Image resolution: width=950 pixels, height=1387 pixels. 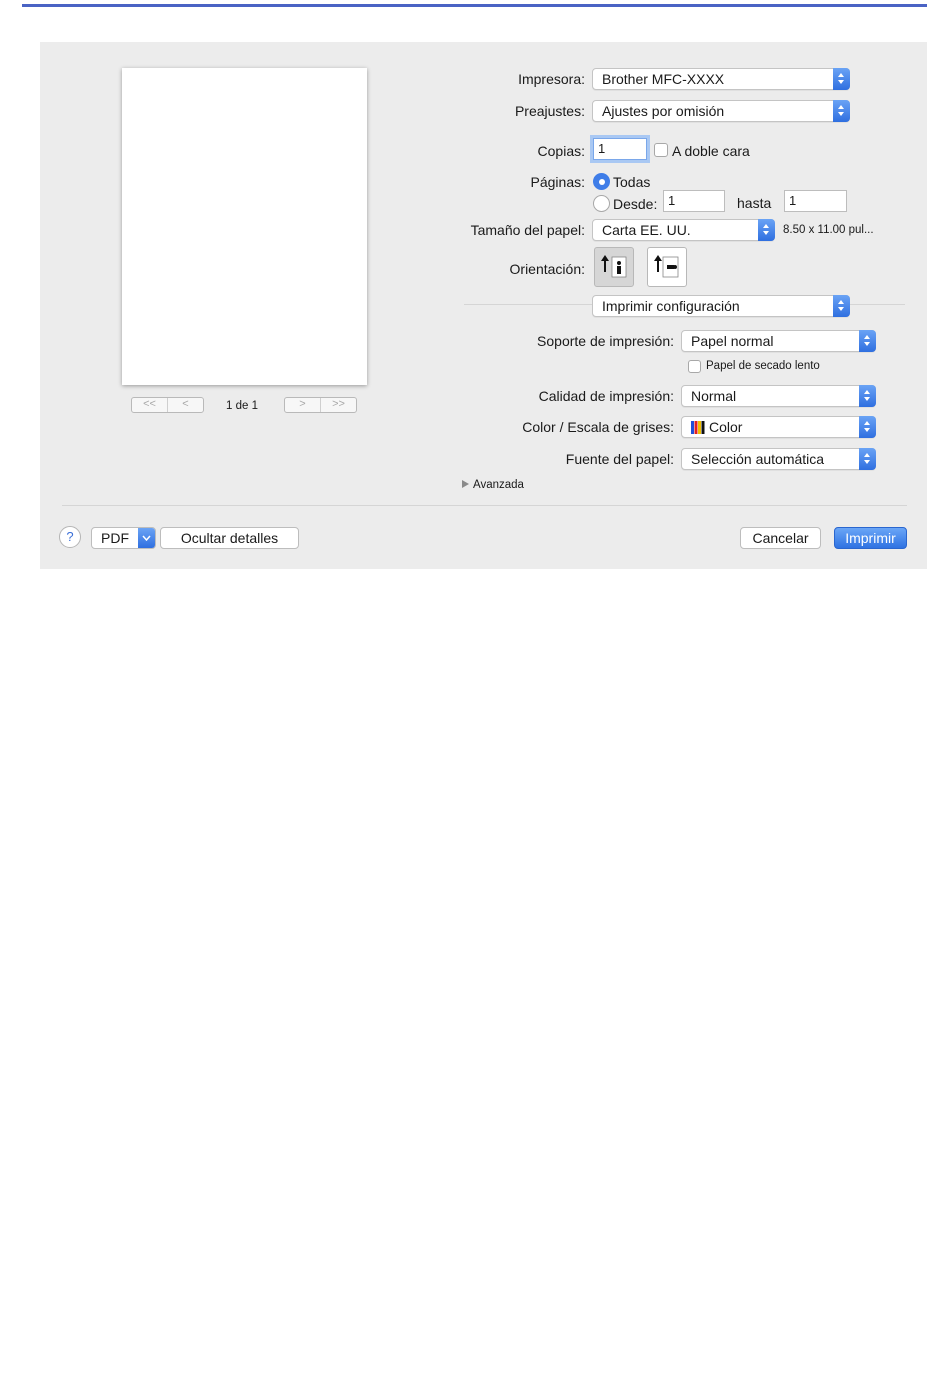 What do you see at coordinates (244, 226) in the screenshot?
I see `page-preview` at bounding box center [244, 226].